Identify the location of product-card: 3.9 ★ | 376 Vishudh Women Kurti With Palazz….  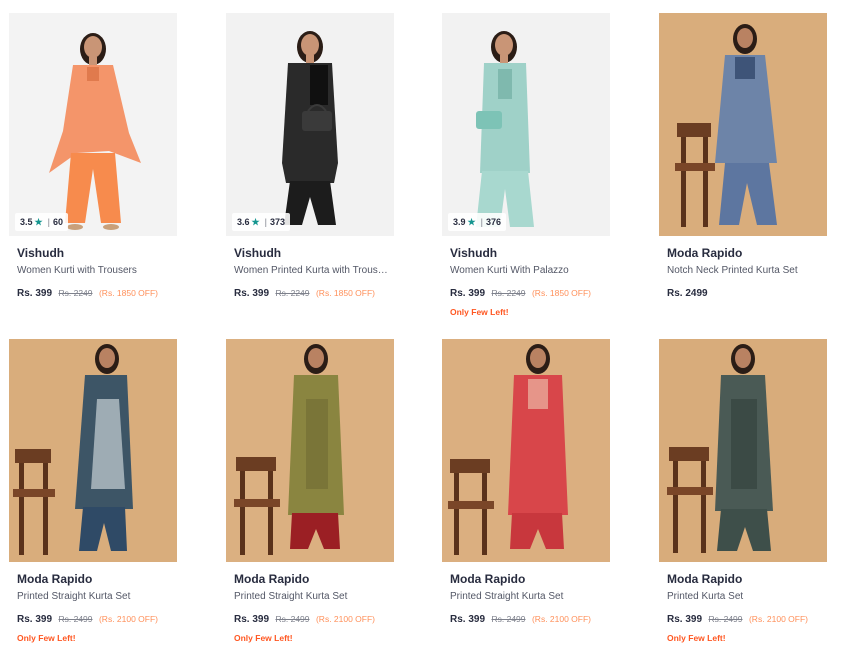
(526, 165).